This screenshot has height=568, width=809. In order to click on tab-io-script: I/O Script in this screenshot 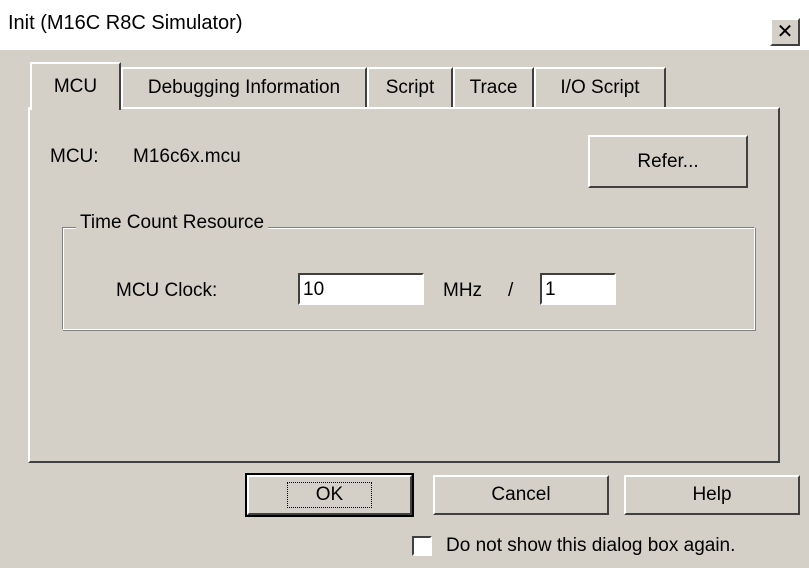, I will do `click(600, 87)`.